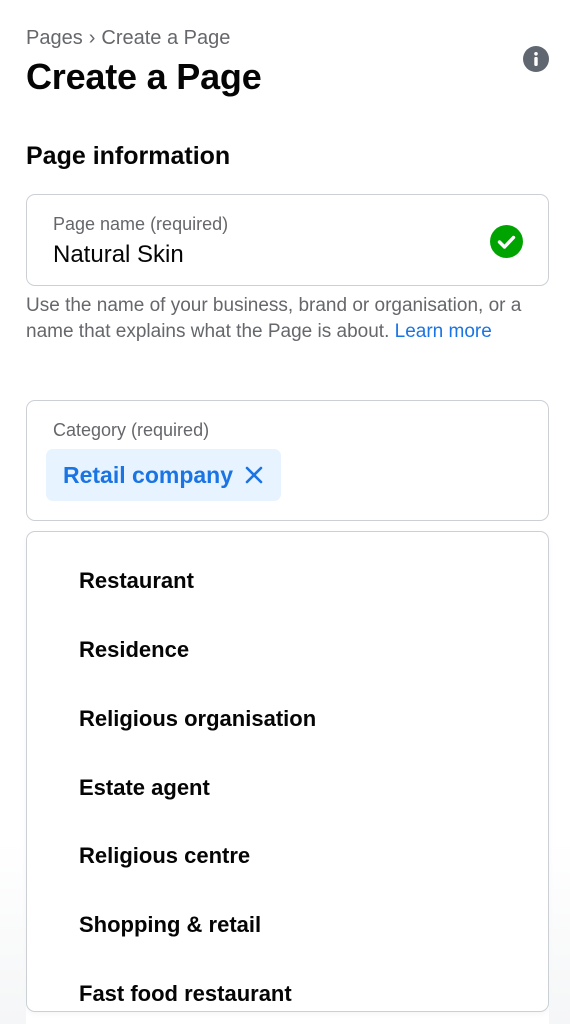  What do you see at coordinates (141, 224) in the screenshot?
I see `page-name-label: Page name (required)` at bounding box center [141, 224].